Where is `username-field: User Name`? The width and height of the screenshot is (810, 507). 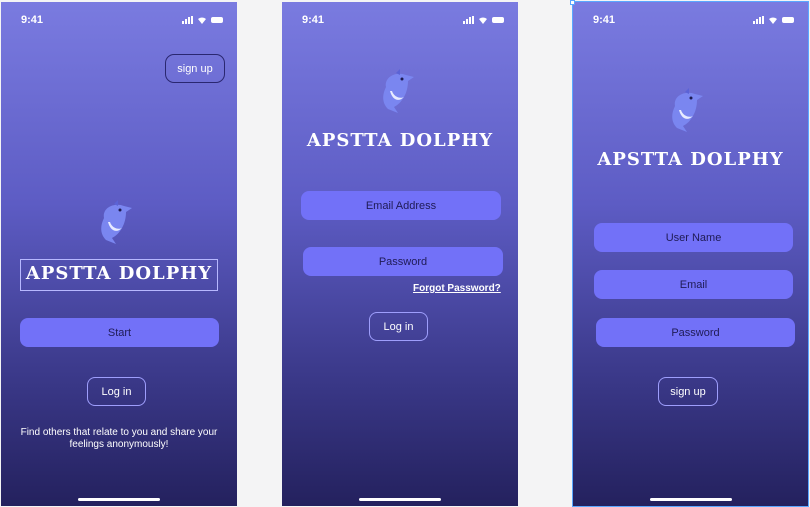
username-field: User Name is located at coordinates (693, 237).